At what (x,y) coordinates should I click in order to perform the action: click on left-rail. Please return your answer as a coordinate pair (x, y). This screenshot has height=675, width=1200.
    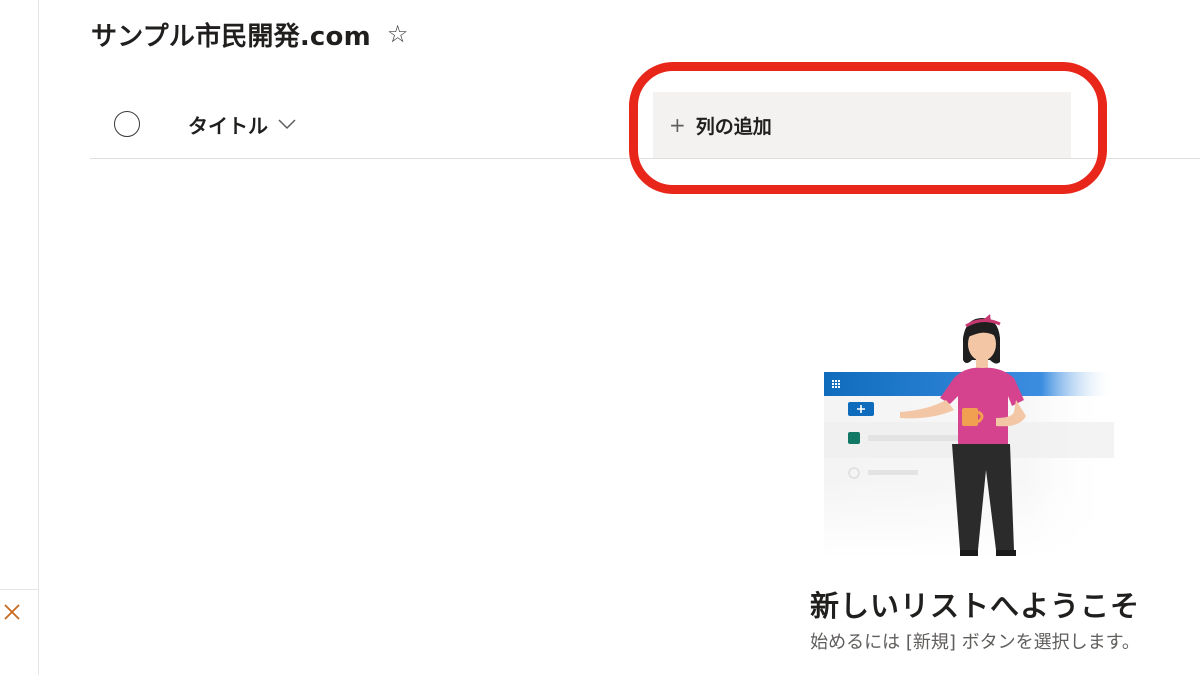
    Looking at the image, I should click on (19, 337).